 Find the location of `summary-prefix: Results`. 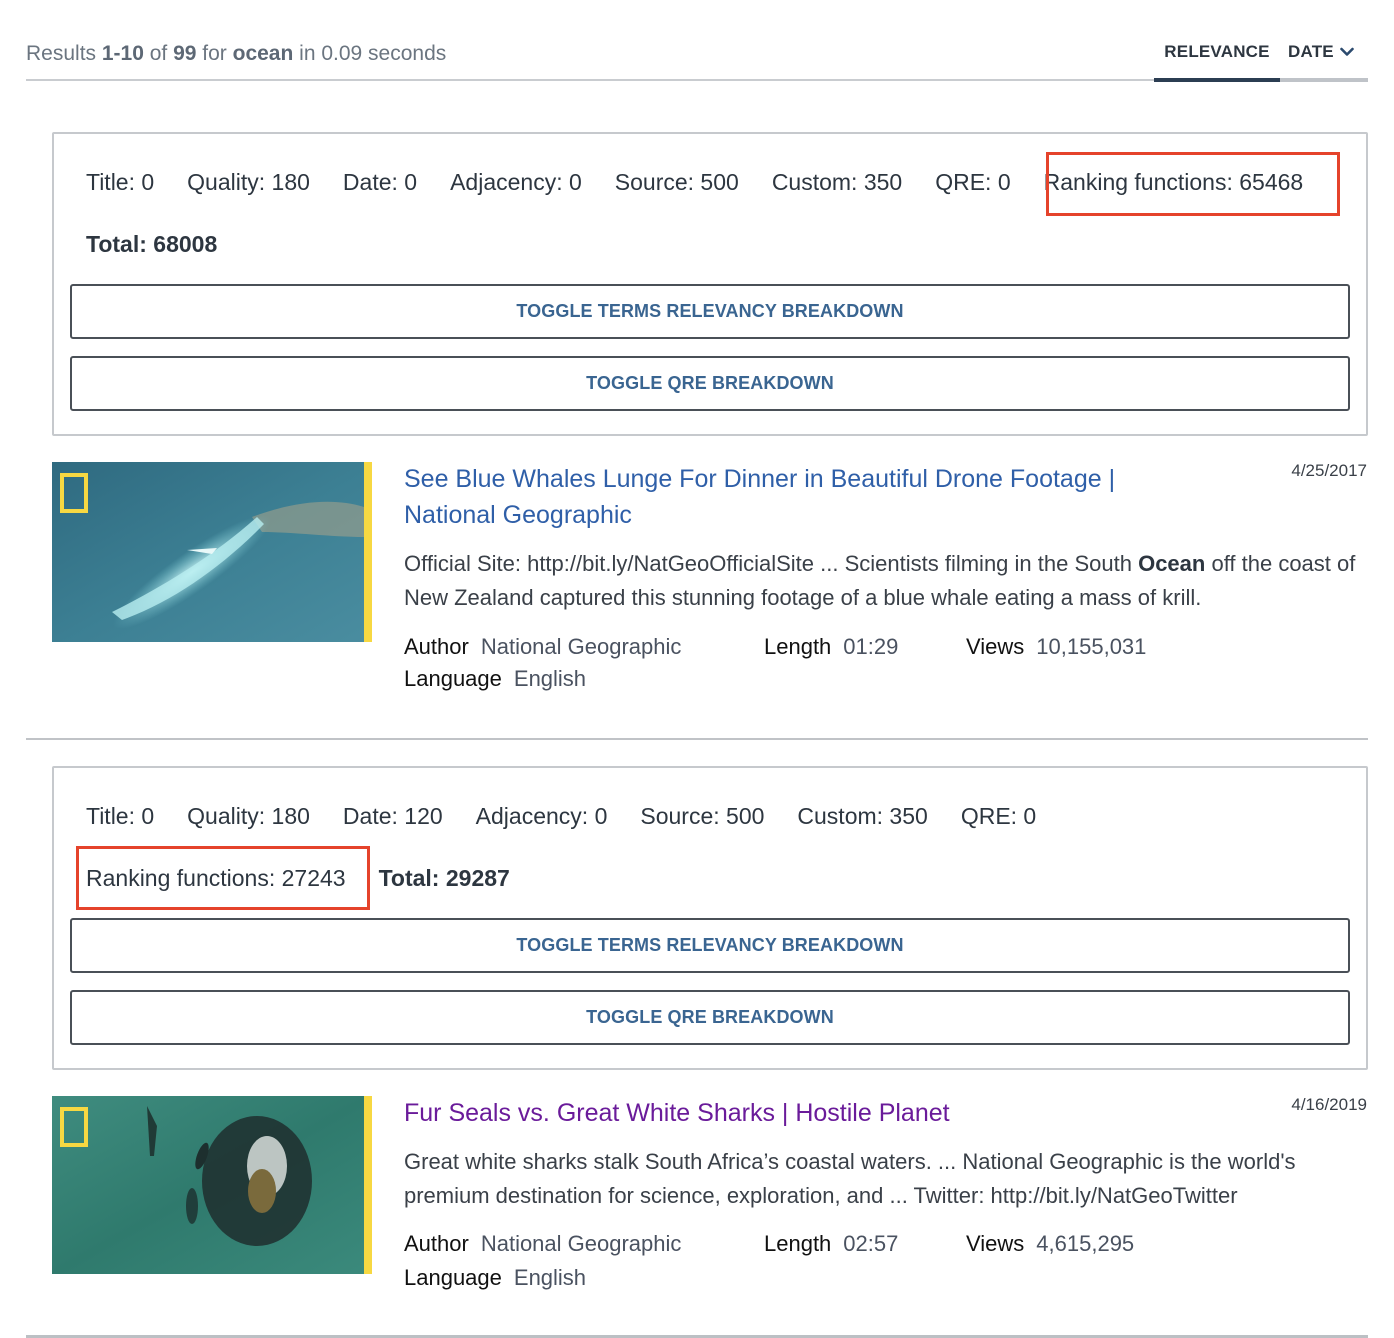

summary-prefix: Results is located at coordinates (64, 53).